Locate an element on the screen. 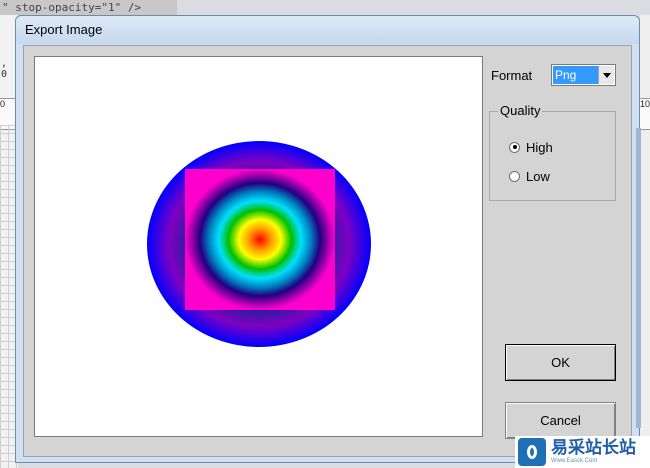 This screenshot has width=650, height=468. quality-legend: Quality is located at coordinates (520, 110).